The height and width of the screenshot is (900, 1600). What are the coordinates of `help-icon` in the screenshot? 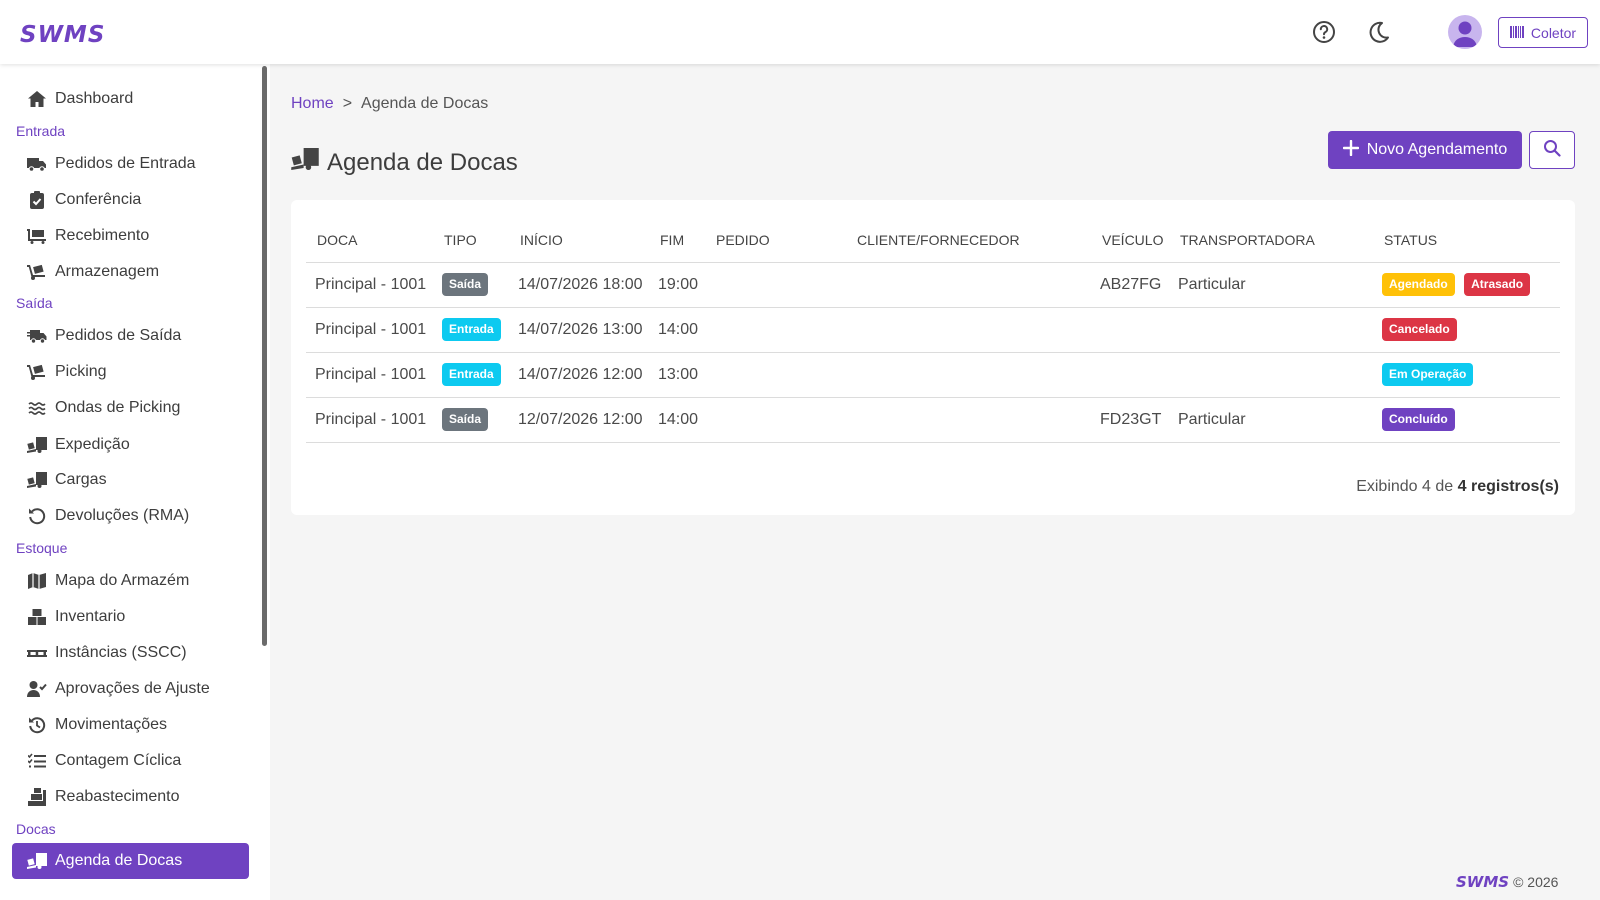 It's located at (1324, 32).